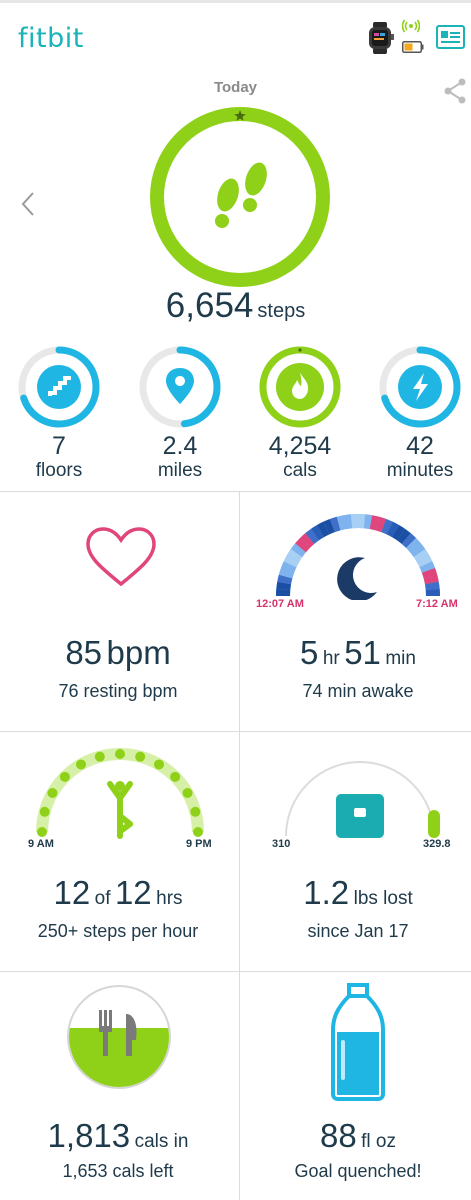  I want to click on previous-day-arrow-icon, so click(28, 204).